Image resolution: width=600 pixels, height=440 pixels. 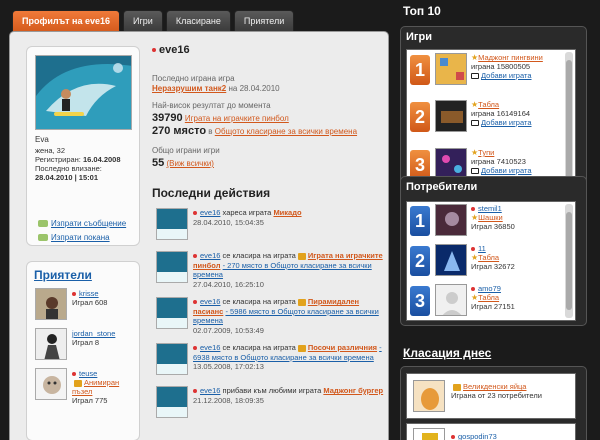 I want to click on friend-item: teuse Анимиран пъзел Играл 775, so click(x=85, y=386).